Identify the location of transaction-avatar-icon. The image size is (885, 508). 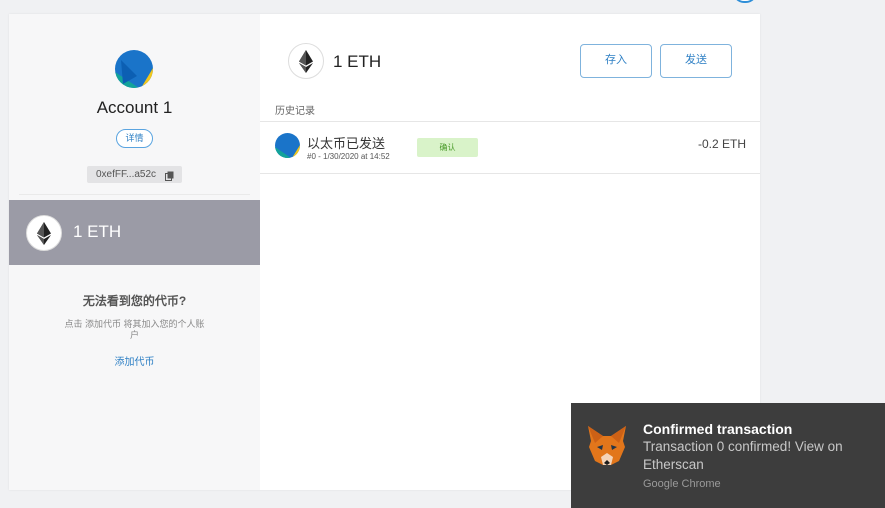
(287, 145).